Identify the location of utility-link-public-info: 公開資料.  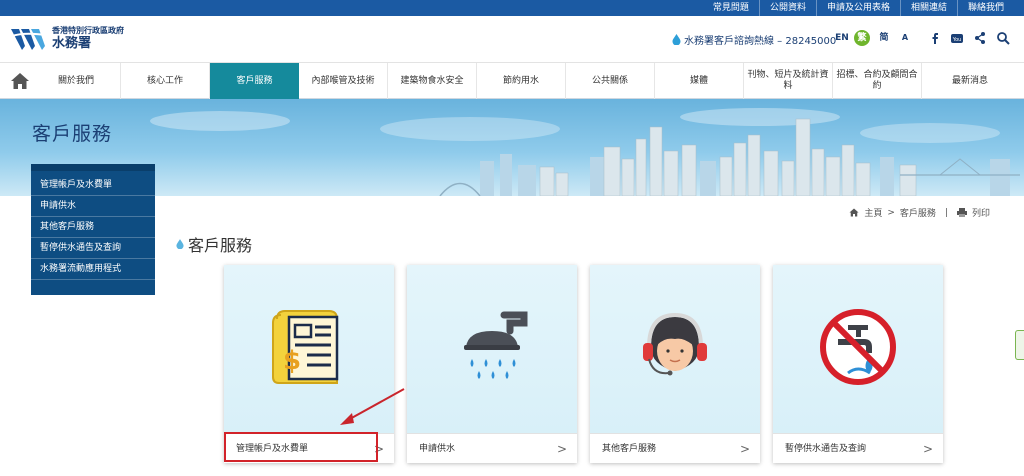
(787, 8).